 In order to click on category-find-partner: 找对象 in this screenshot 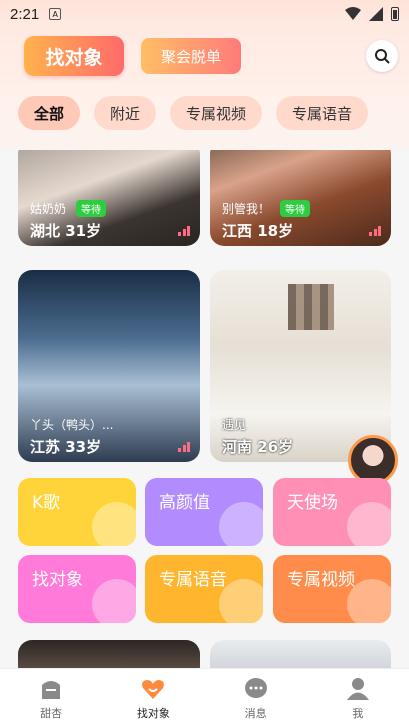, I will do `click(77, 589)`.